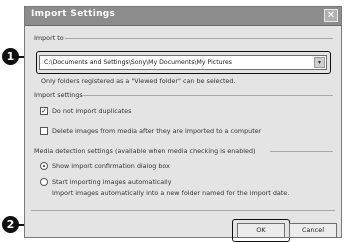 Image resolution: width=348 pixels, height=242 pixels. Describe the element at coordinates (10, 56) in the screenshot. I see `callout-1-marker: 1` at that location.